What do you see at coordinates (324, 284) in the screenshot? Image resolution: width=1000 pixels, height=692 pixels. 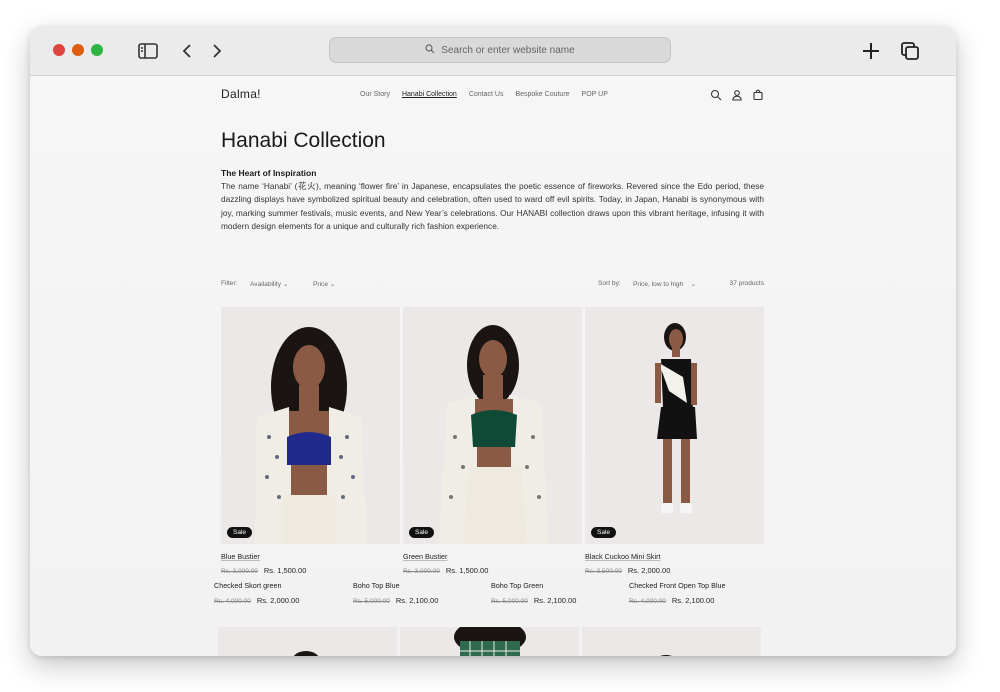 I see `price-filter: Price ⌄` at bounding box center [324, 284].